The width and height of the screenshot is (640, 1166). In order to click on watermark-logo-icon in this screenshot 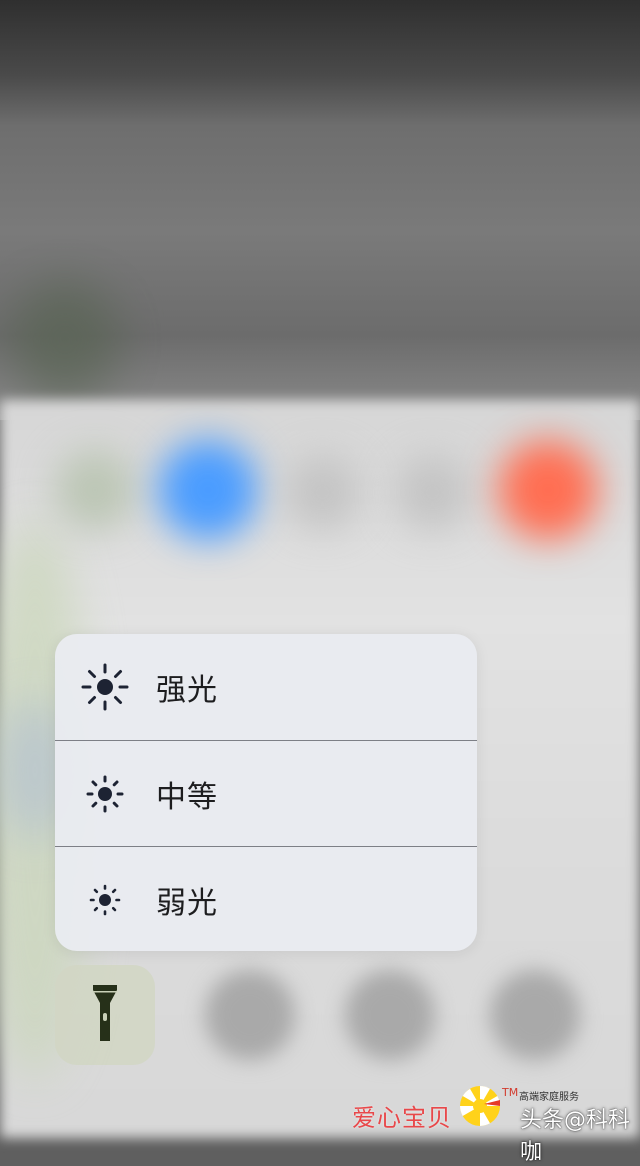, I will do `click(480, 1106)`.